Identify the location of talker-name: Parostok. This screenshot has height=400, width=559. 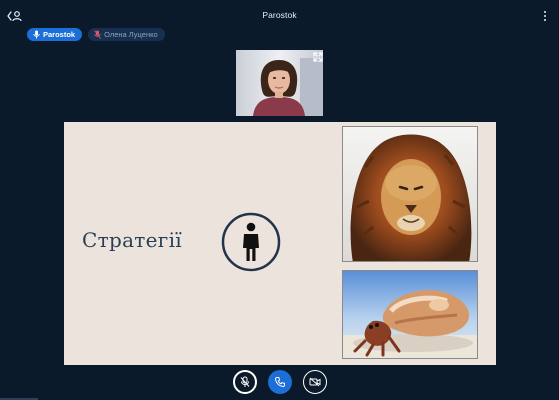
(59, 34).